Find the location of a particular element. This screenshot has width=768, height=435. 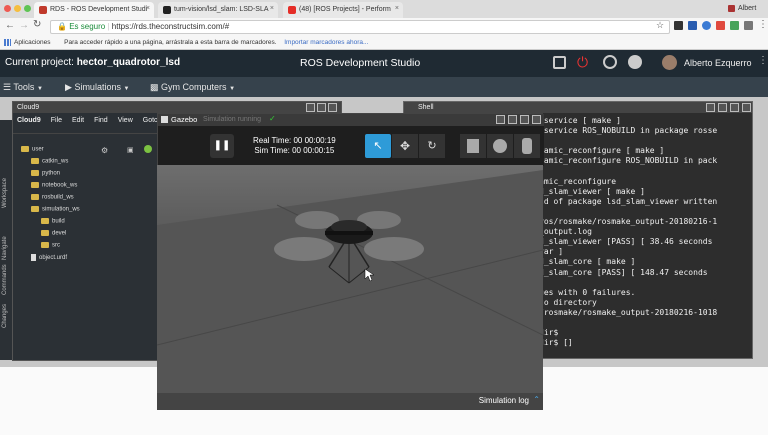

cylinder-shape-icon is located at coordinates (527, 146).